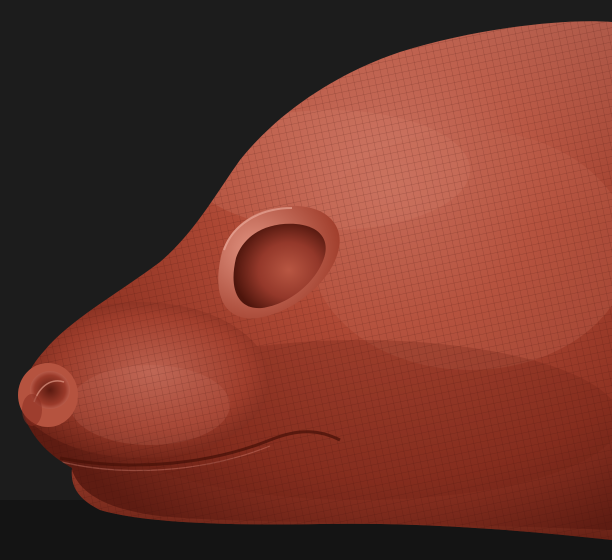 The height and width of the screenshot is (560, 612). What do you see at coordinates (48, 395) in the screenshot?
I see `nose-tip` at bounding box center [48, 395].